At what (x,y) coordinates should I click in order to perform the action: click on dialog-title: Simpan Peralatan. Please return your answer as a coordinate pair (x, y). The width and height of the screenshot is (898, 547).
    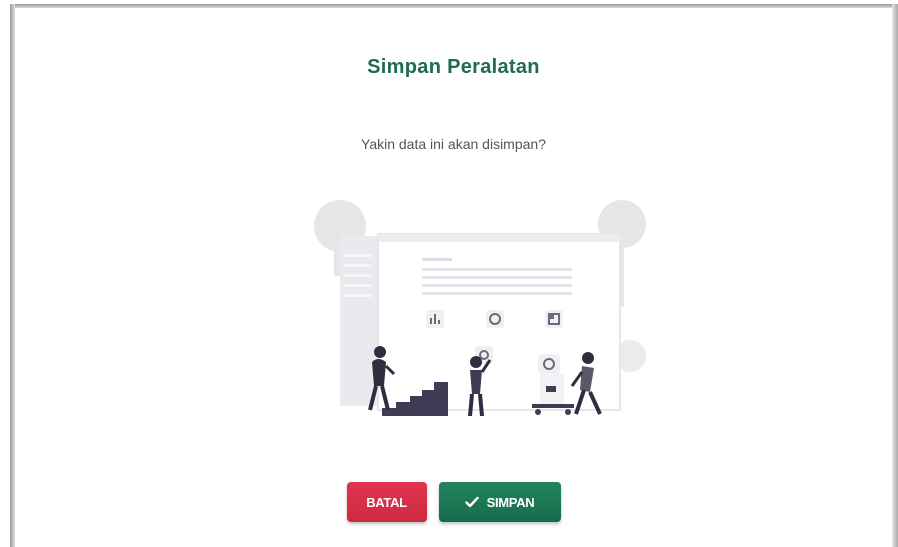
    Looking at the image, I should click on (453, 67).